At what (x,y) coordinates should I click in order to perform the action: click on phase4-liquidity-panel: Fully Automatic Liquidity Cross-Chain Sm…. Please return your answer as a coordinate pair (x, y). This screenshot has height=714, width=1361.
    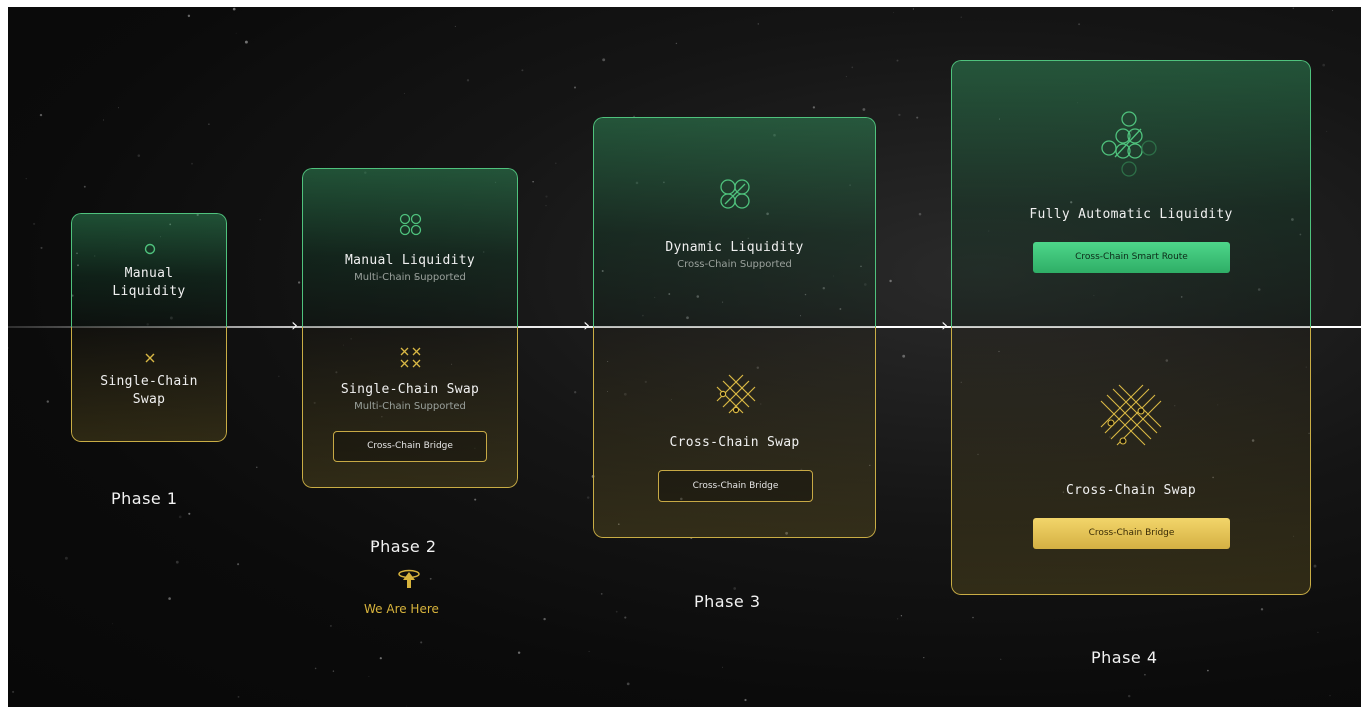
    Looking at the image, I should click on (1131, 193).